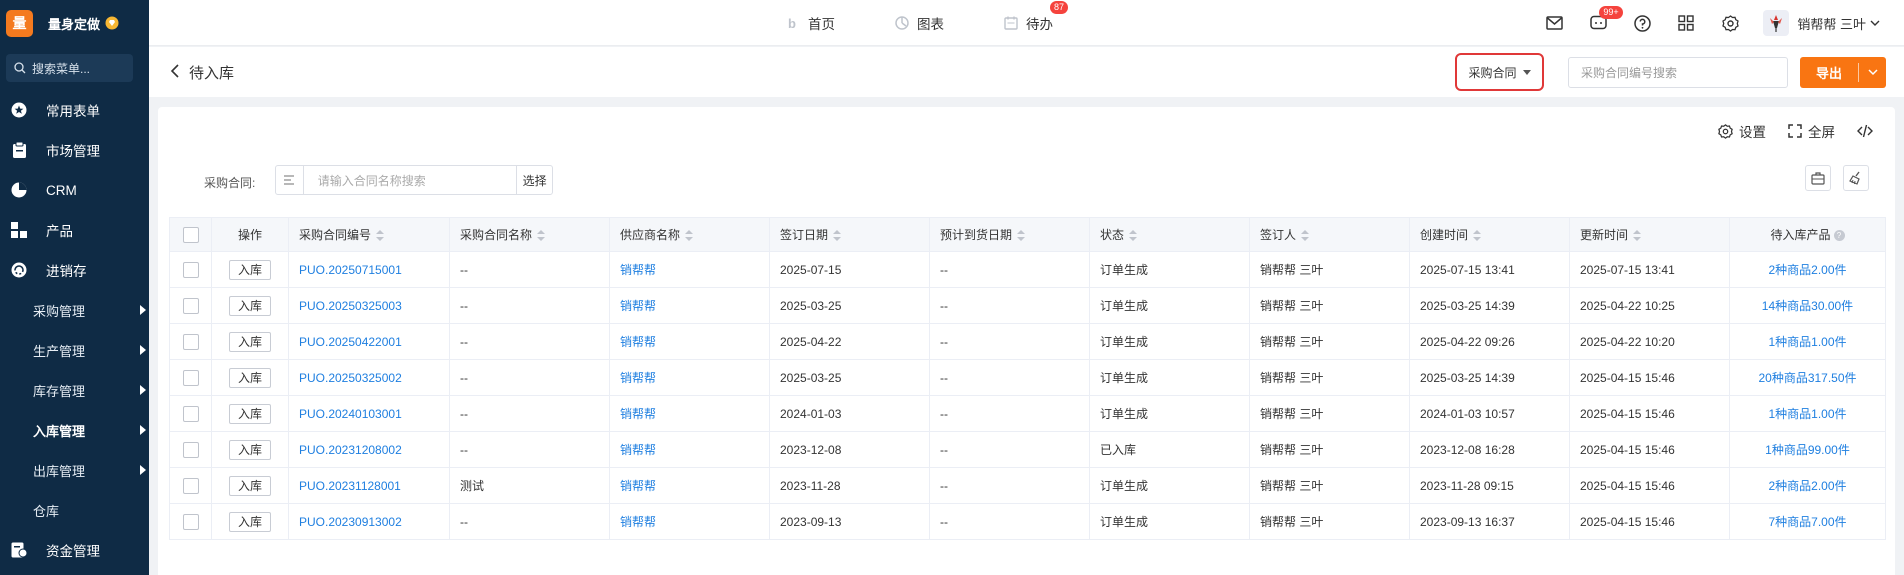 The image size is (1904, 575). What do you see at coordinates (1807, 522) in the screenshot?
I see `pending-products-link: 7种商品7.00件` at bounding box center [1807, 522].